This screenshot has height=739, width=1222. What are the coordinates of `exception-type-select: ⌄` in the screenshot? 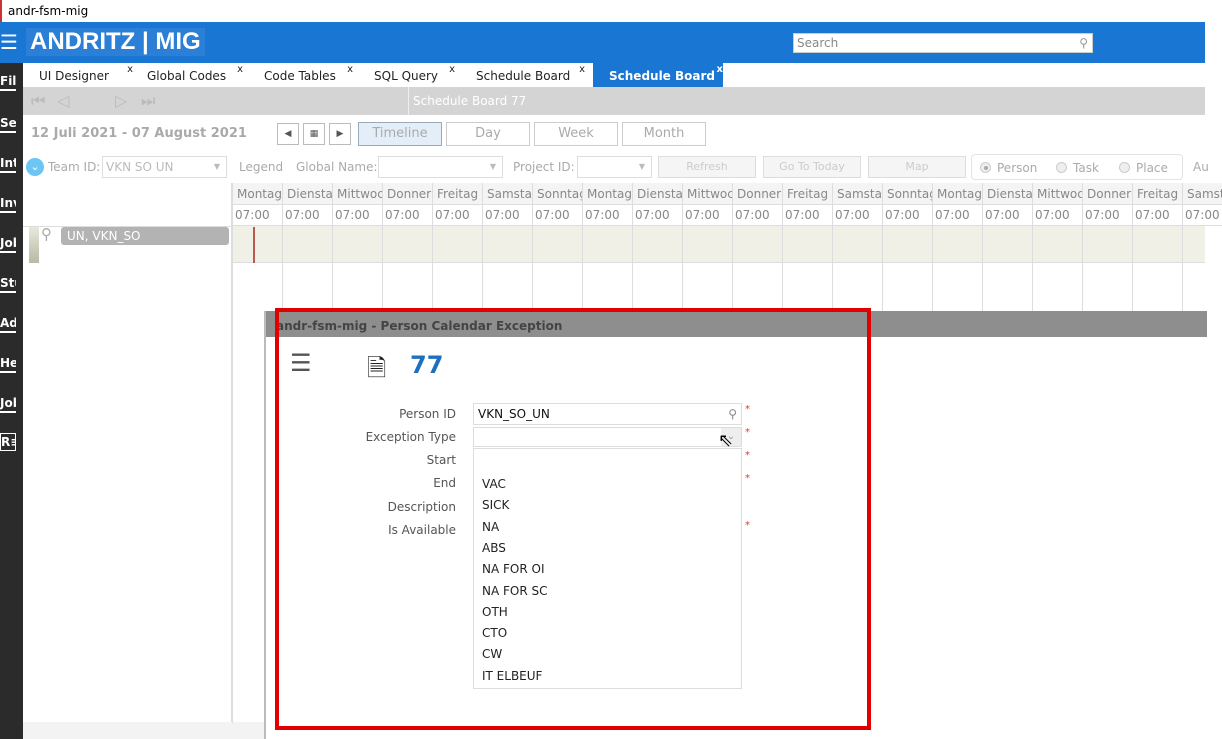 It's located at (607, 437).